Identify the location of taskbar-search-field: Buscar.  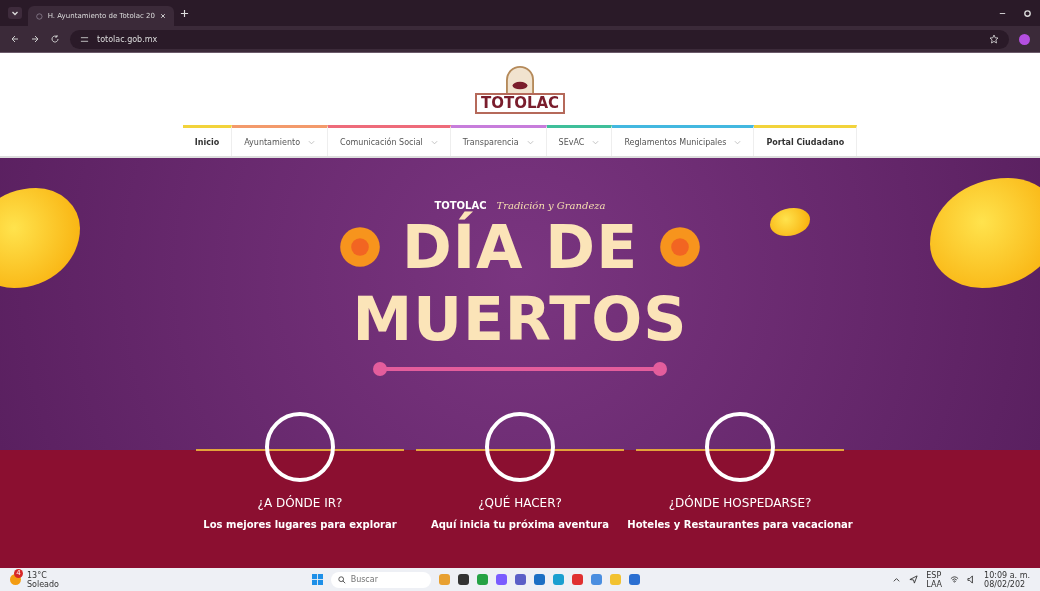
(380, 579).